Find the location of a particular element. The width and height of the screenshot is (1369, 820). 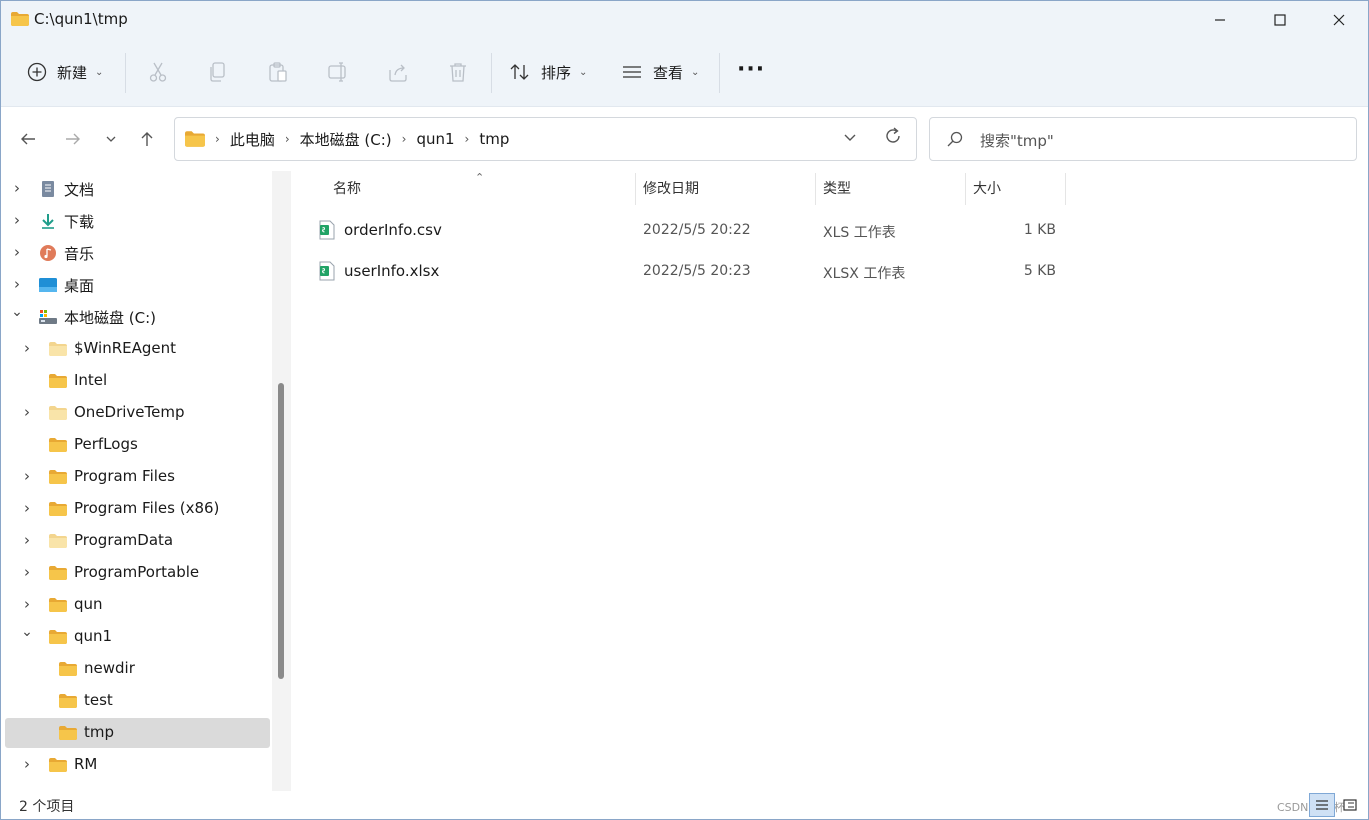

breadcrumb-tmp: tmp is located at coordinates (494, 139).